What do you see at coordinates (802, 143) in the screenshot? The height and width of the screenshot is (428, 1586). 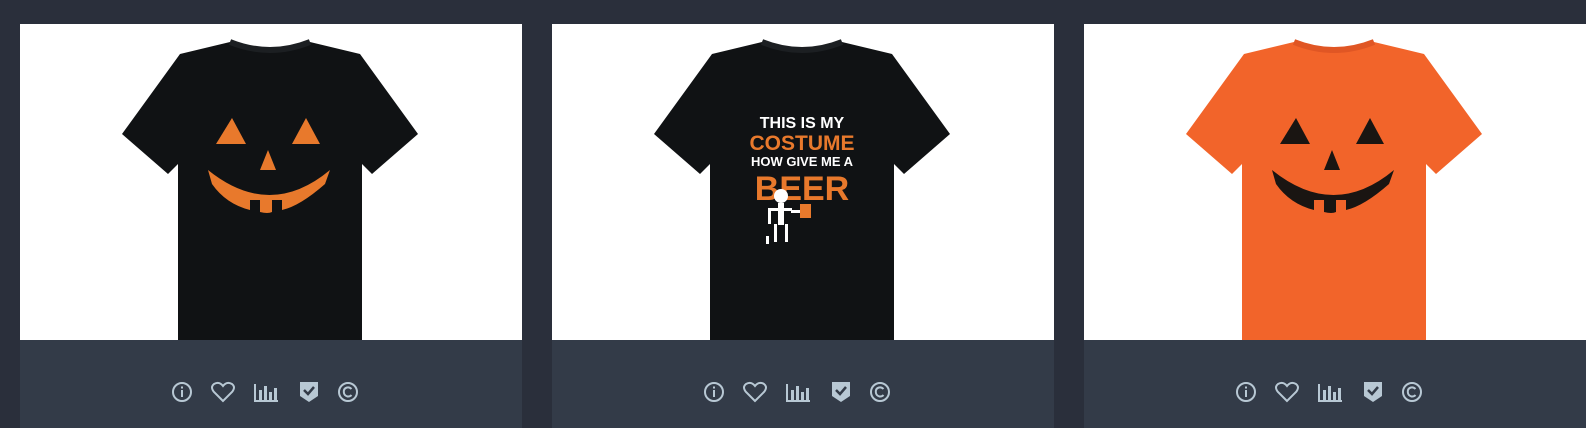 I see `print-text-line-2: COSTUME` at bounding box center [802, 143].